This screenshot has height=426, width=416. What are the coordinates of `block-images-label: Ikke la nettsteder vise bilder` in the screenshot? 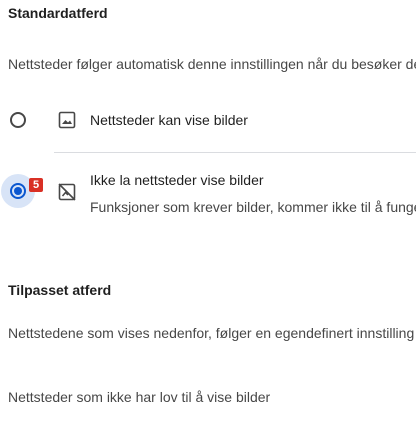 It's located at (177, 180).